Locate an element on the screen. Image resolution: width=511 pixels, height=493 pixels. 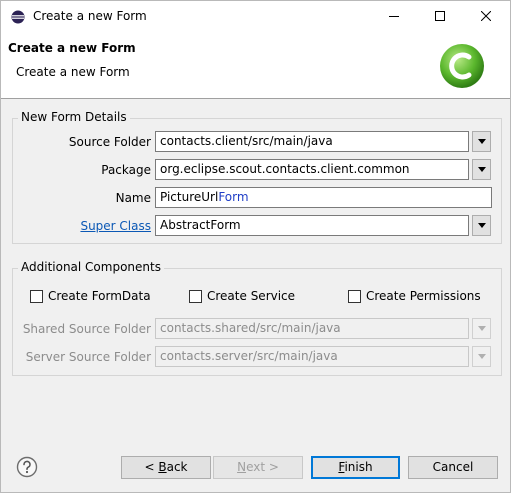
create-service-label: Create Service is located at coordinates (251, 296).